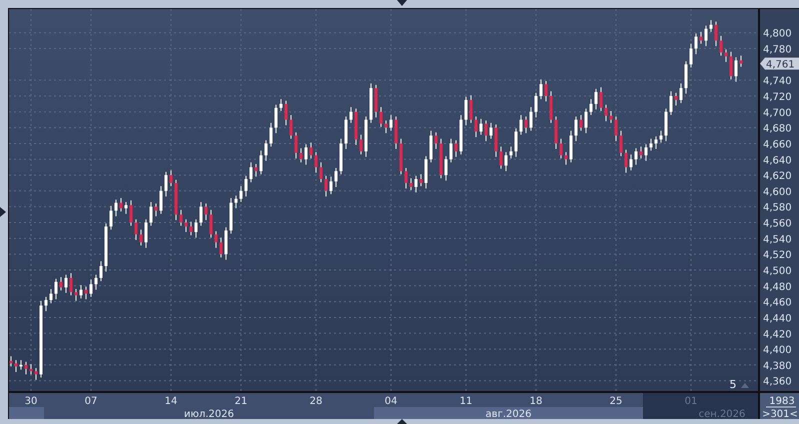 The image size is (799, 424). I want to click on axis-tick-label: 04, so click(391, 401).